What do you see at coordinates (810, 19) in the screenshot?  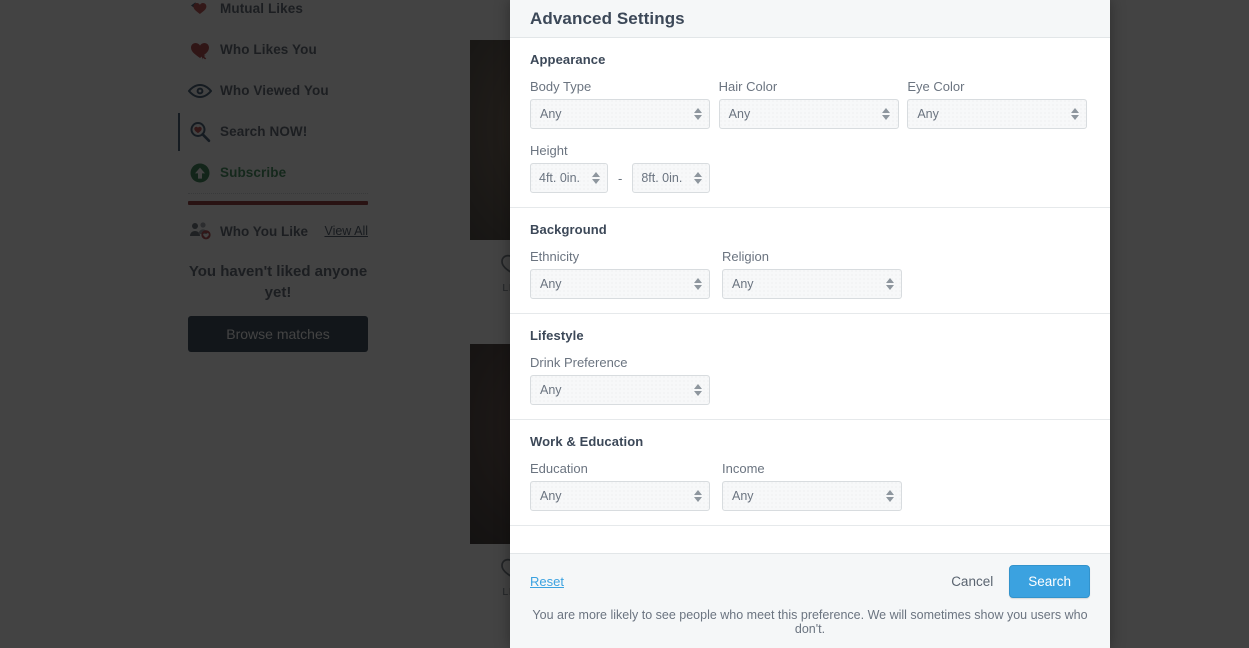 I see `modal-header: Advanced Settings` at bounding box center [810, 19].